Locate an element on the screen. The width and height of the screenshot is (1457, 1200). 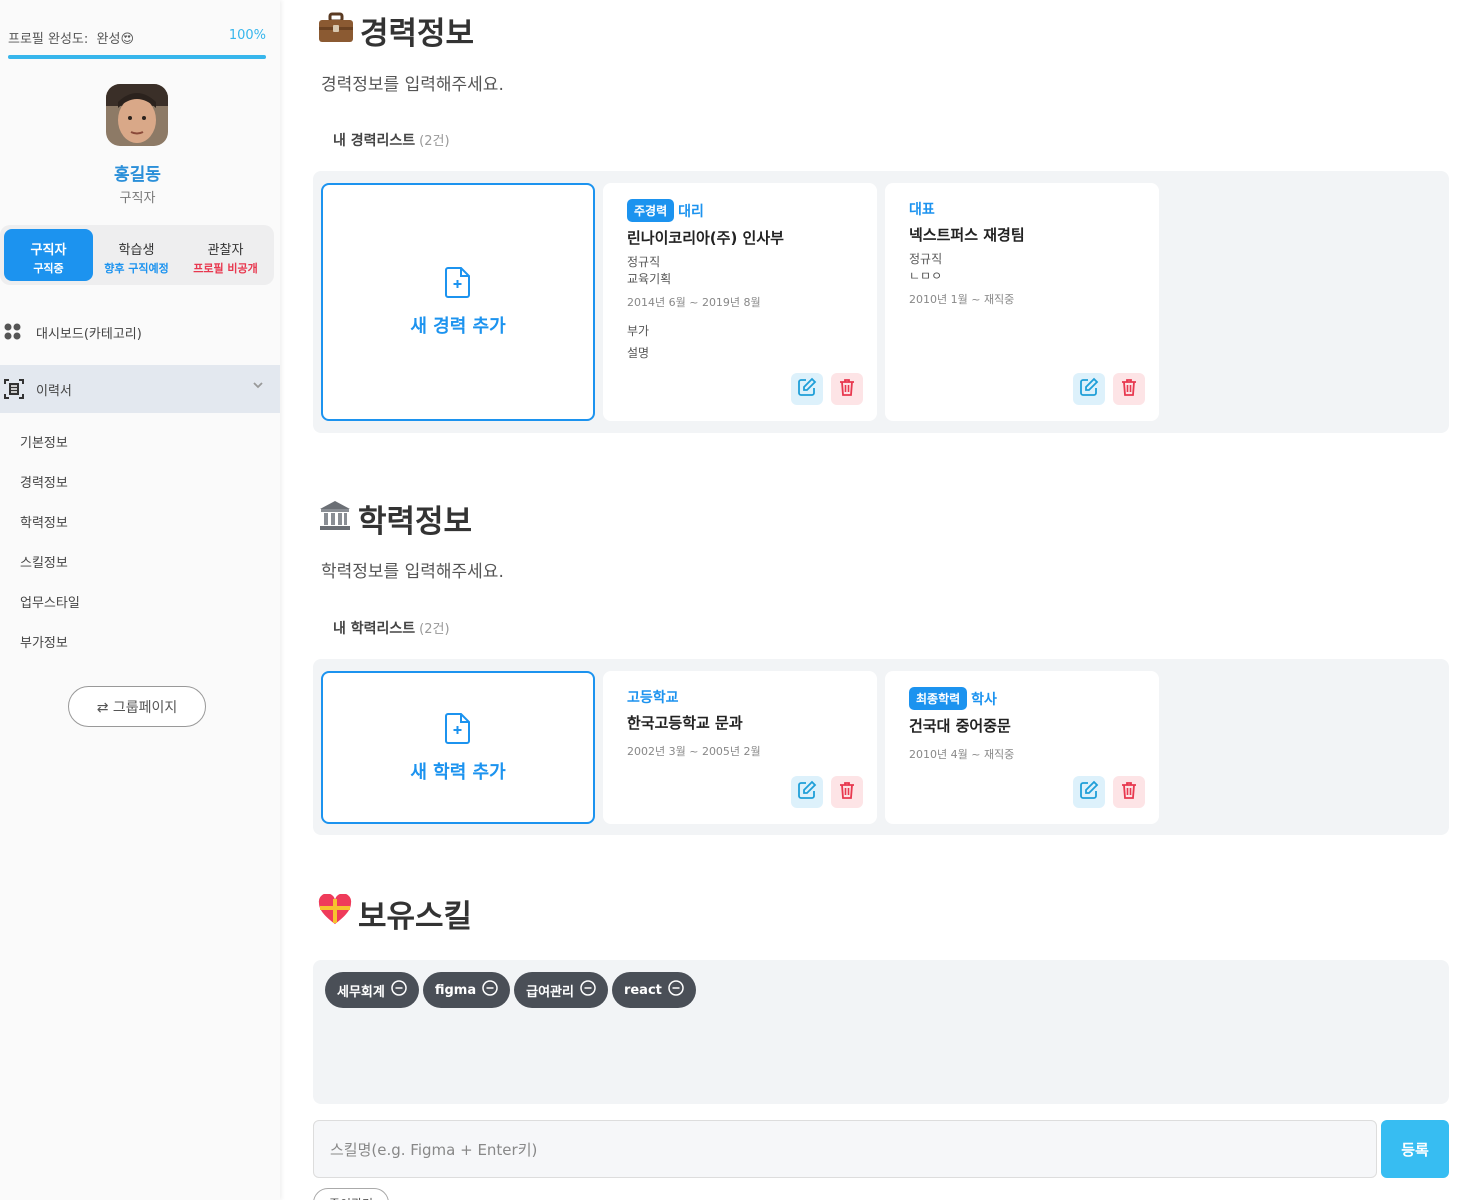
mode-title: 구직자 is located at coordinates (48, 250).